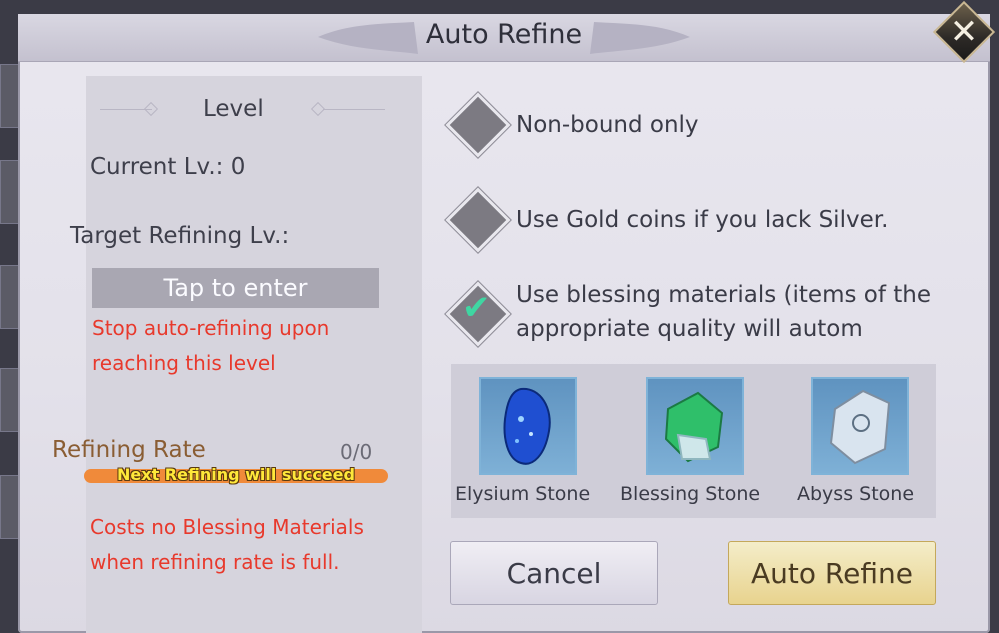  What do you see at coordinates (356, 452) in the screenshot?
I see `refining-rate-value: 0/0` at bounding box center [356, 452].